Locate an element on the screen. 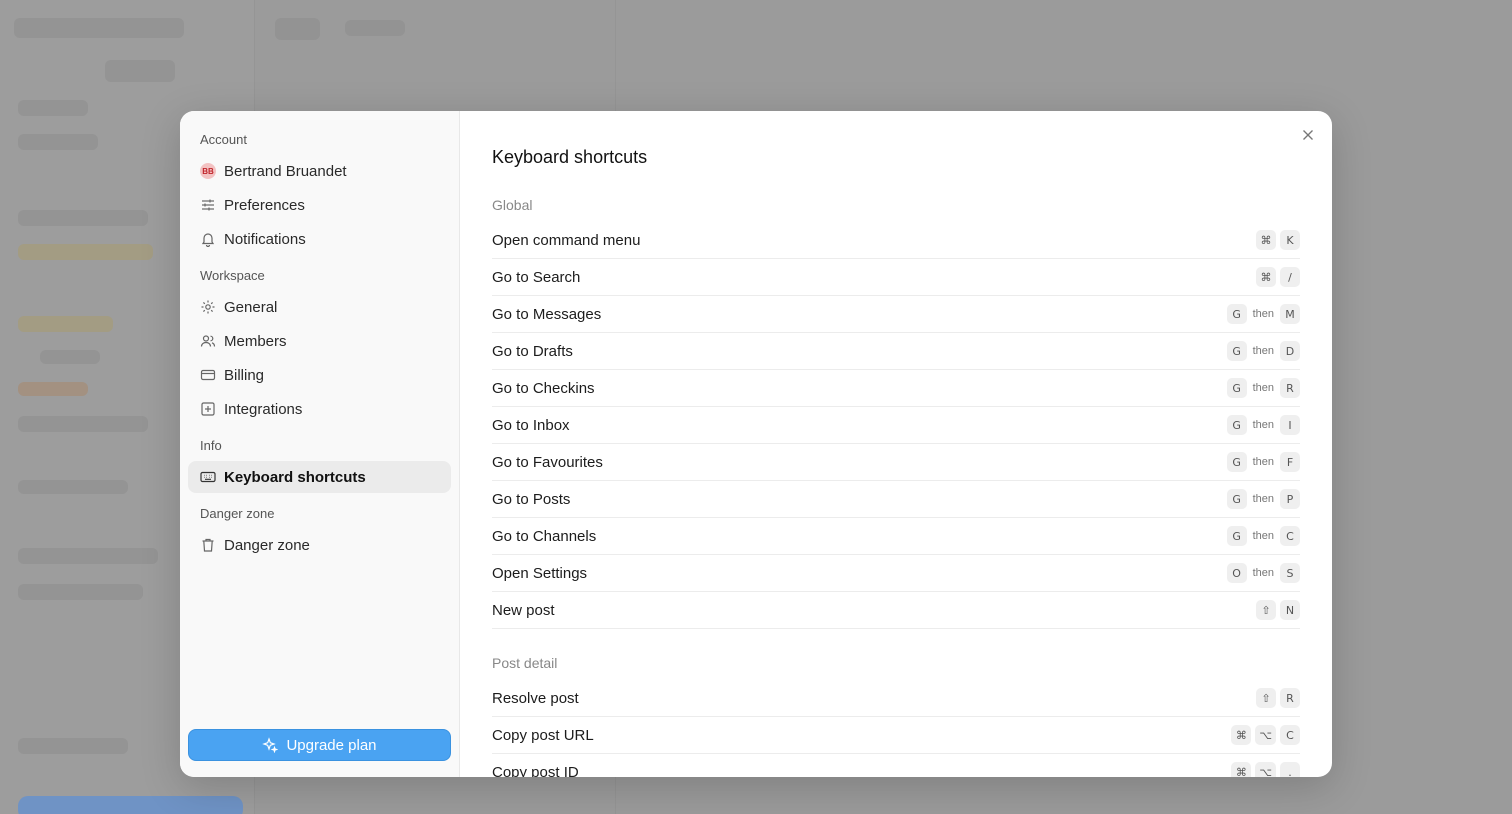  shortcut-row: Open Settings Othen S is located at coordinates (896, 573).